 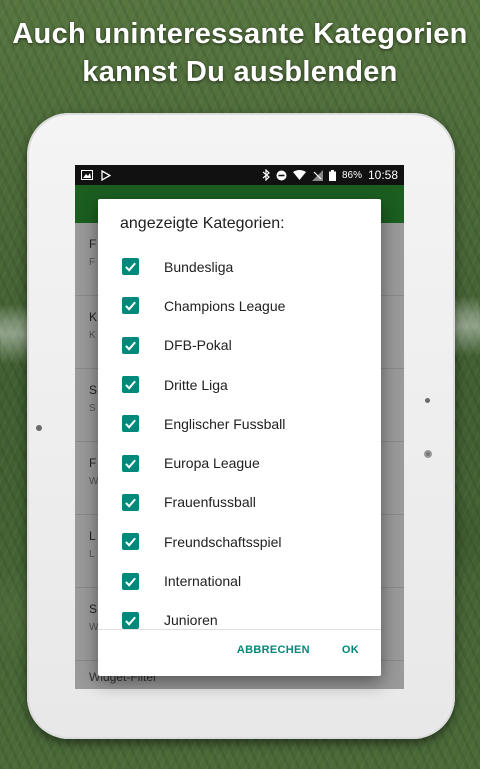 I want to click on play-store-icon, so click(x=106, y=175).